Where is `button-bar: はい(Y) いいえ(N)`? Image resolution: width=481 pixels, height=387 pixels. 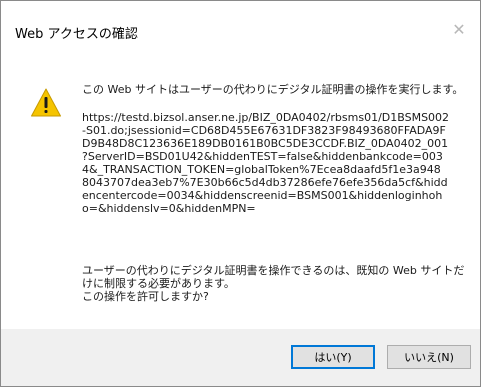
button-bar: はい(Y) いいえ(N) is located at coordinates (240, 357).